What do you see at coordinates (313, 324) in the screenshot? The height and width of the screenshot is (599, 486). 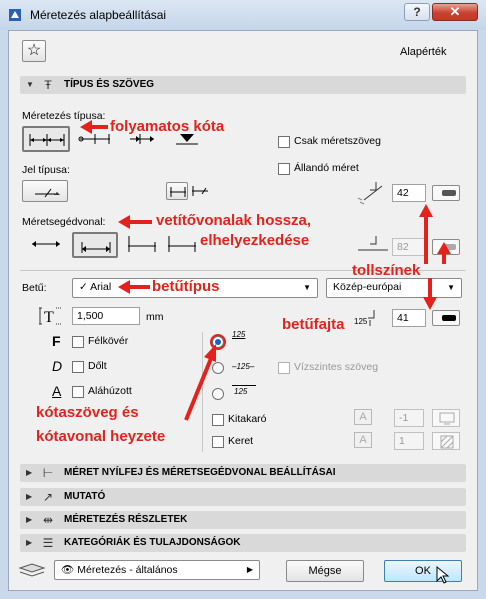 I see `annotation-font-kind: betűfajta` at bounding box center [313, 324].